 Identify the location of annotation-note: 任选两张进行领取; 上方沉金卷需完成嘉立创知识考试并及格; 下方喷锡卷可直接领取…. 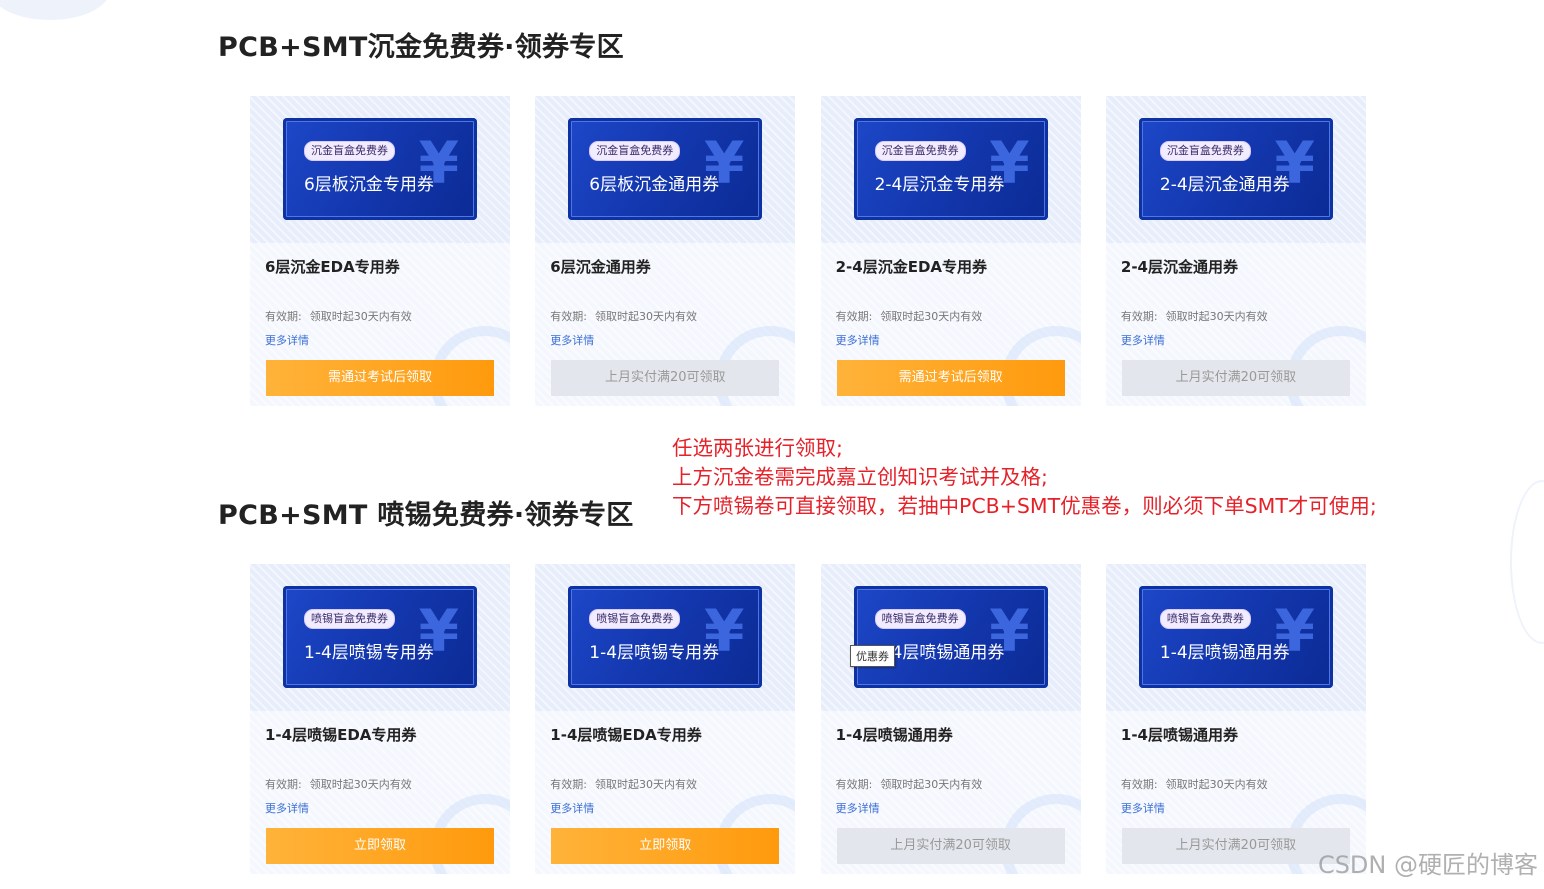
(1024, 477).